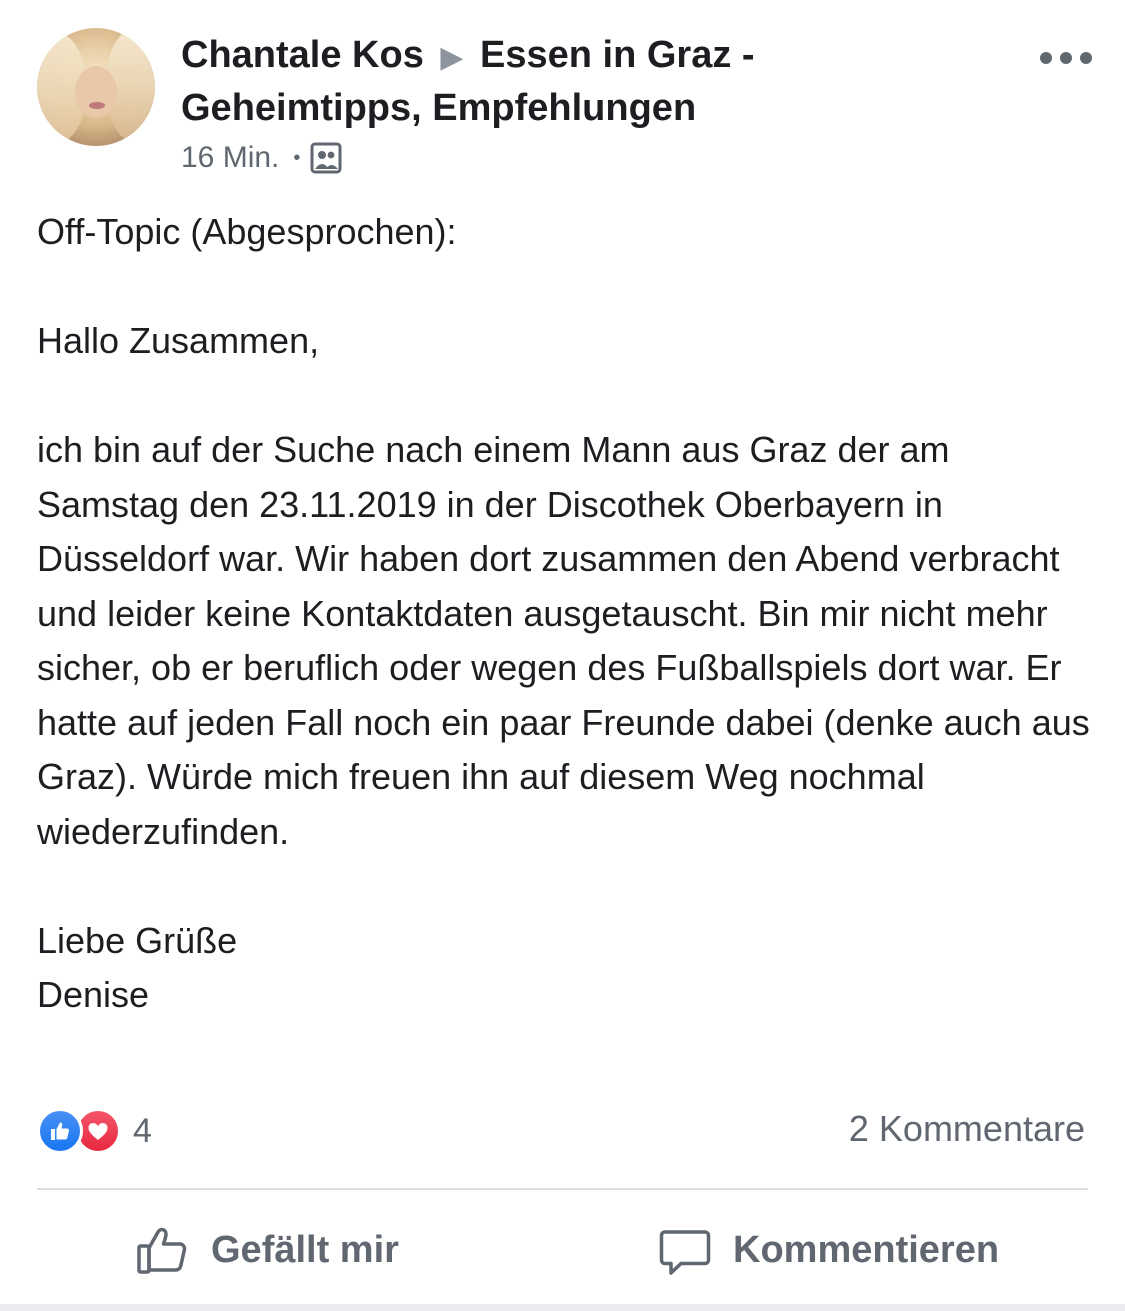 This screenshot has width=1125, height=1311. What do you see at coordinates (162, 1250) in the screenshot?
I see `thumbs-up-icon` at bounding box center [162, 1250].